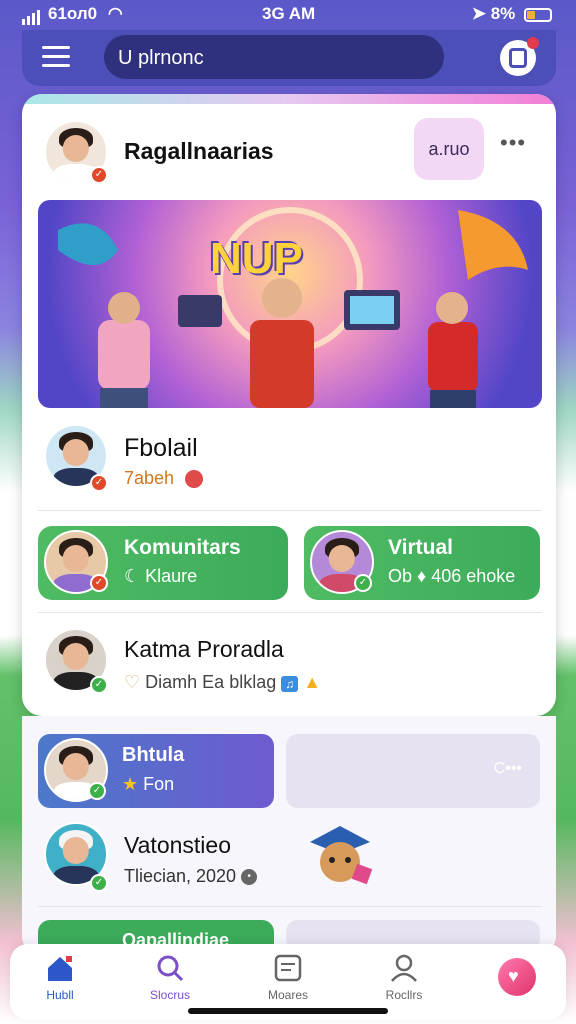 The image size is (576, 1024). I want to click on bell-icon, so click(518, 58).